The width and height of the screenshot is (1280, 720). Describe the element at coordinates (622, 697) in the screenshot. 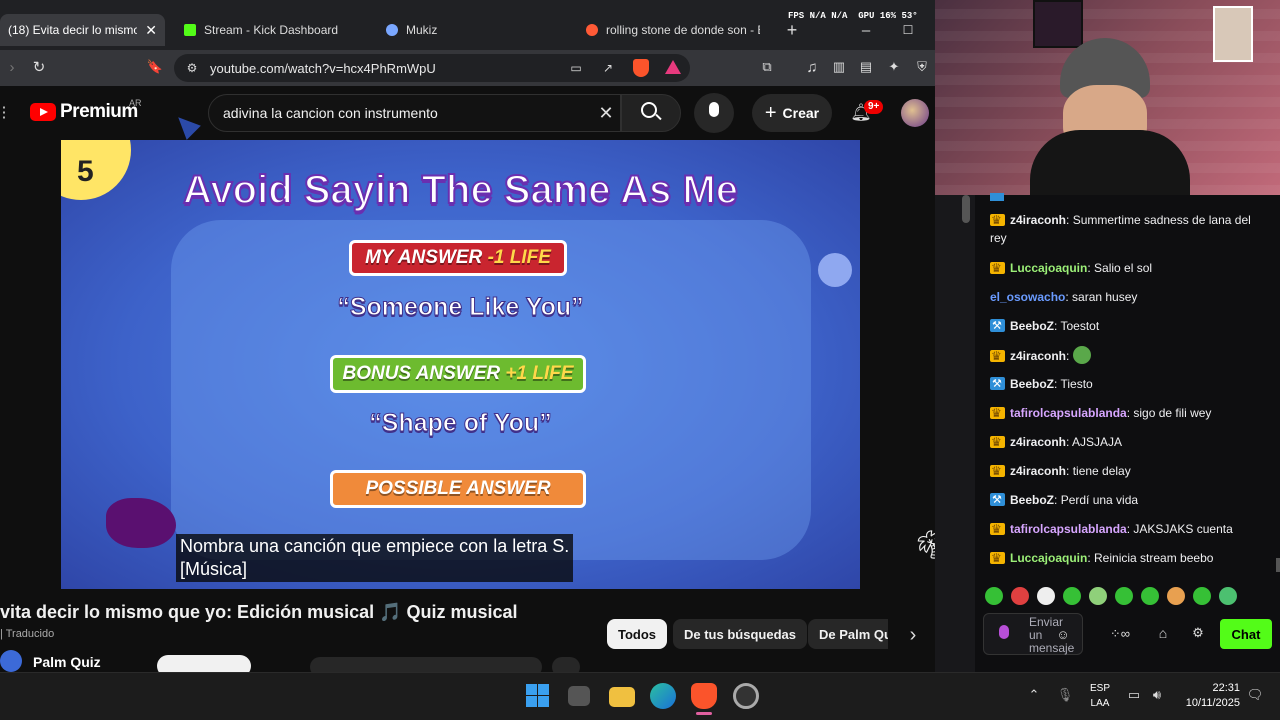

I see `file-explorer-icon` at that location.